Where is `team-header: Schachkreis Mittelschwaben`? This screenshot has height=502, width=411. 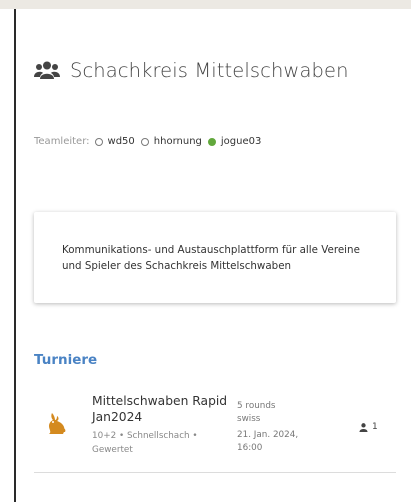 team-header: Schachkreis Mittelschwaben is located at coordinates (191, 70).